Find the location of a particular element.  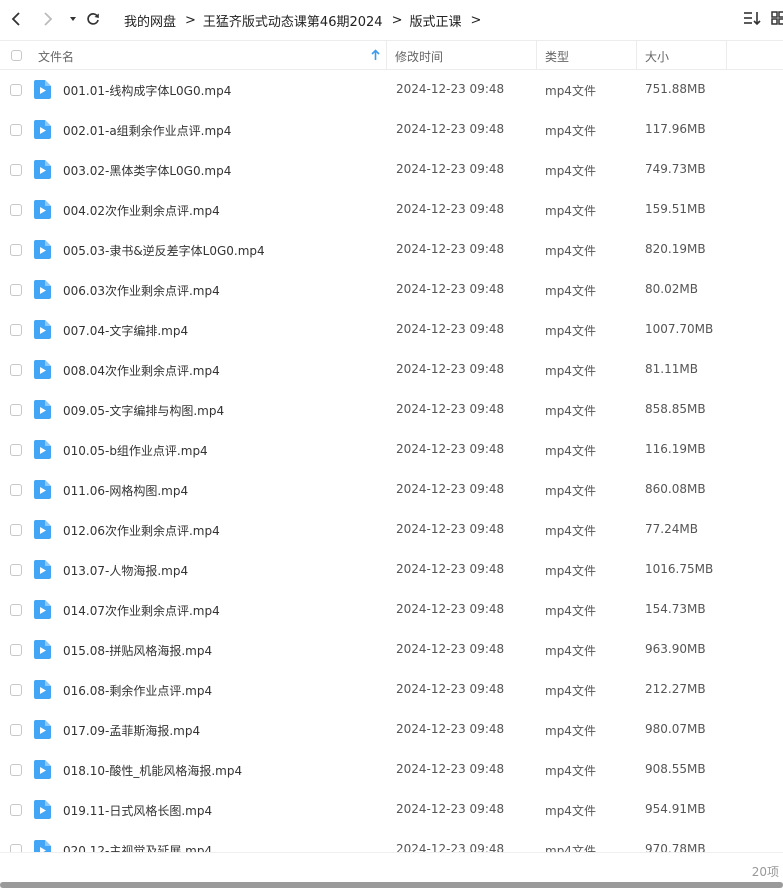

scrollbar-thumb is located at coordinates (391, 885).